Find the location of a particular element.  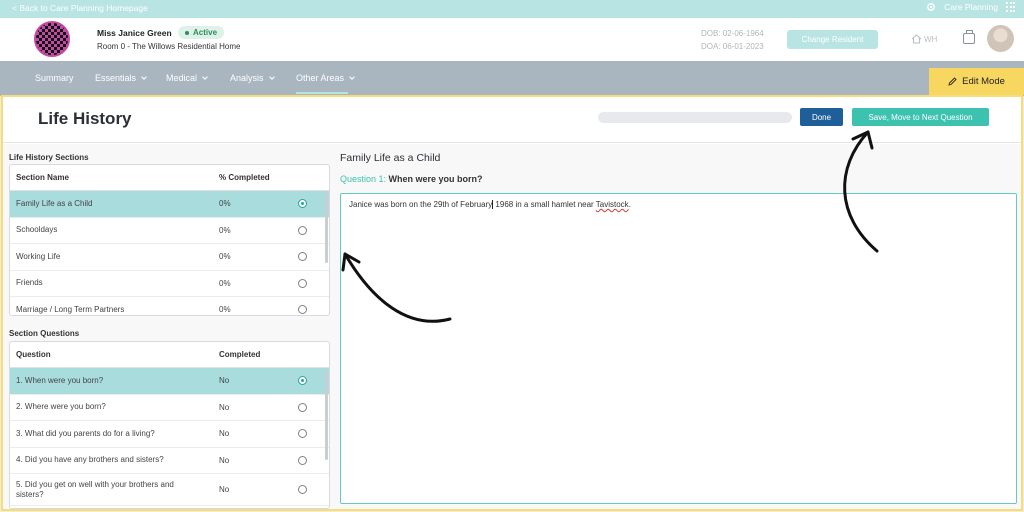

question-heading-text: When were you born? is located at coordinates (435, 179).